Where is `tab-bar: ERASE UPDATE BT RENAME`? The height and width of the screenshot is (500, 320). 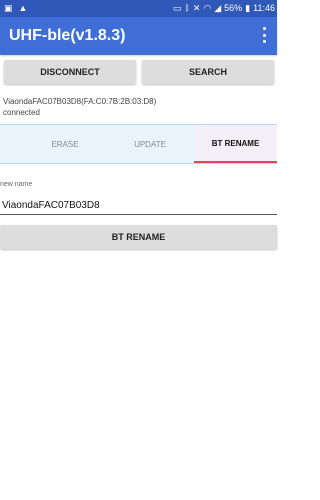 tab-bar: ERASE UPDATE BT RENAME is located at coordinates (138, 144).